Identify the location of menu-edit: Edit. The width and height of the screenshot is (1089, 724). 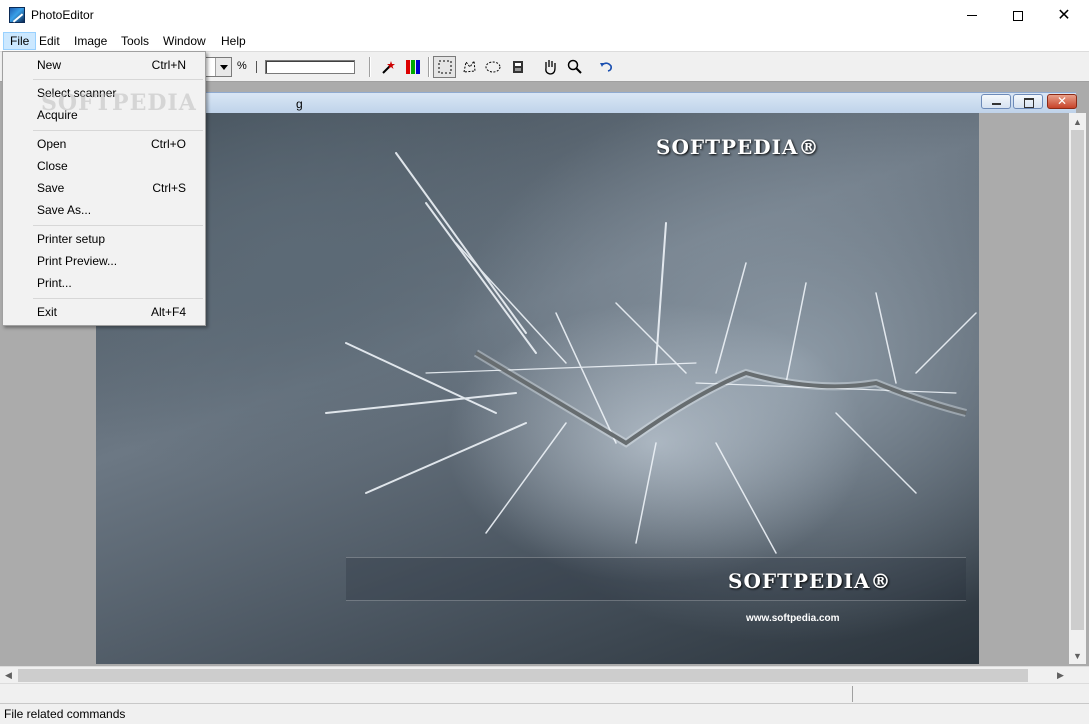
(49, 41).